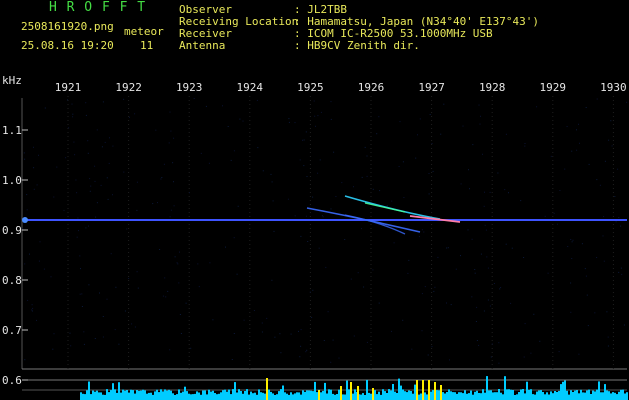 This screenshot has height=400, width=629. I want to click on y-tick-label: 0.9, so click(12, 230).